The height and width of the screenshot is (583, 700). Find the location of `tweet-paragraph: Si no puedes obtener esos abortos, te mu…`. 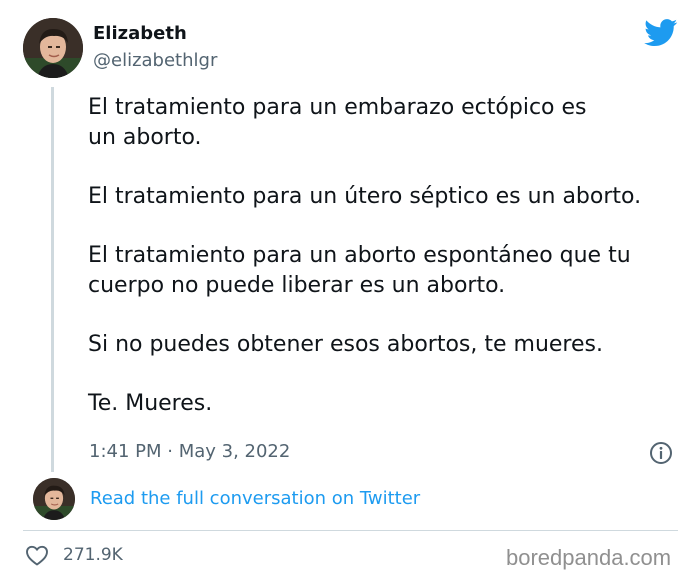

tweet-paragraph: Si no puedes obtener esos abortos, te mu… is located at coordinates (388, 345).